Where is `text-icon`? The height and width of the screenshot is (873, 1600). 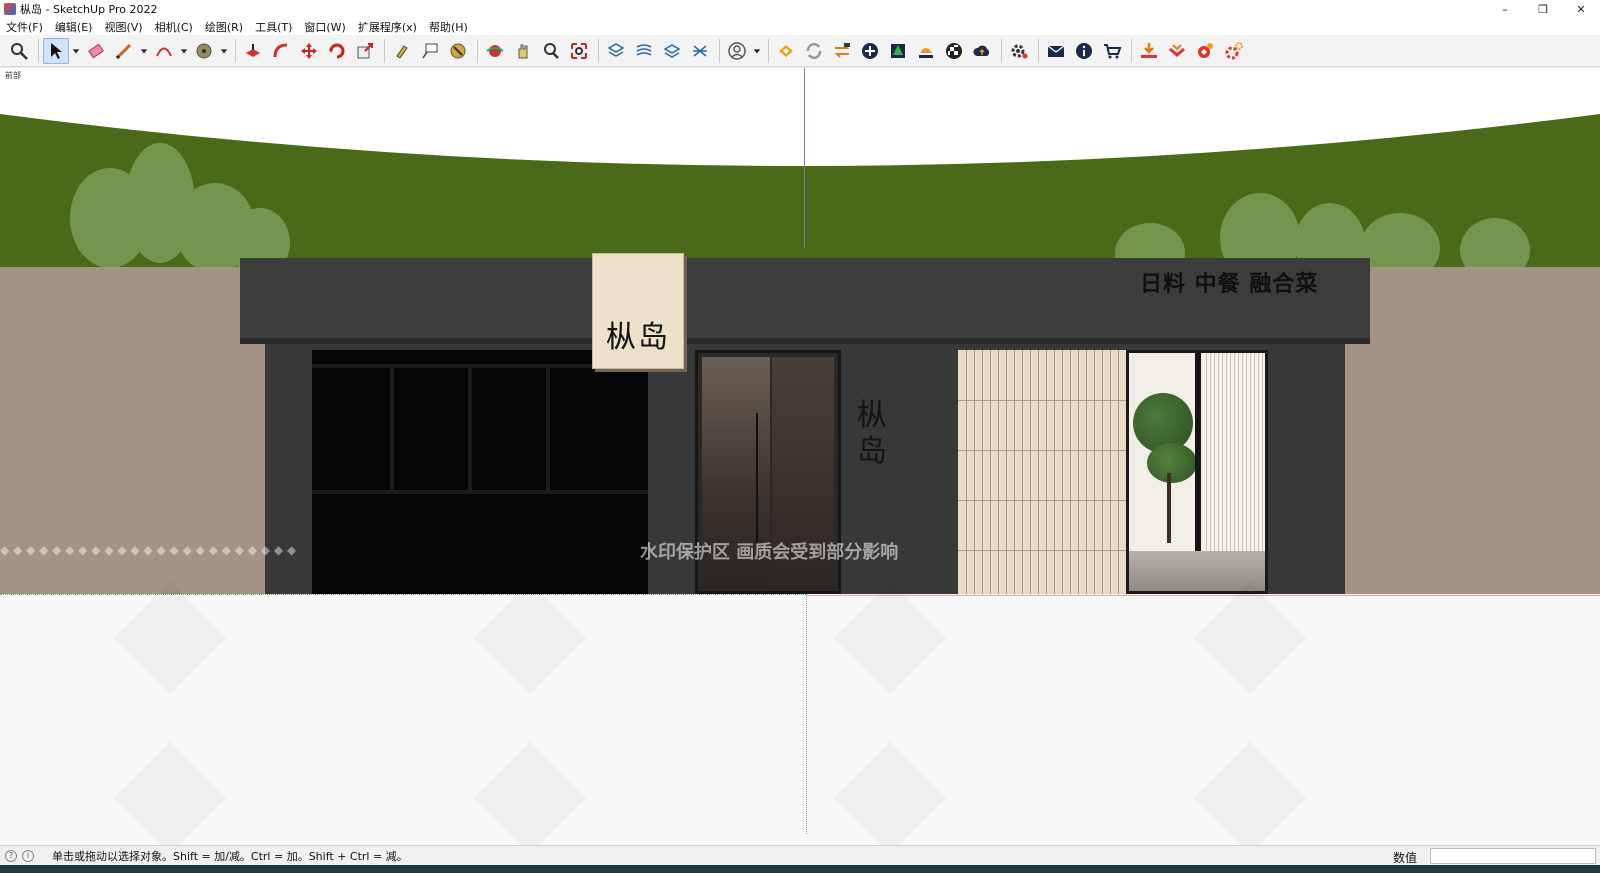 text-icon is located at coordinates (430, 51).